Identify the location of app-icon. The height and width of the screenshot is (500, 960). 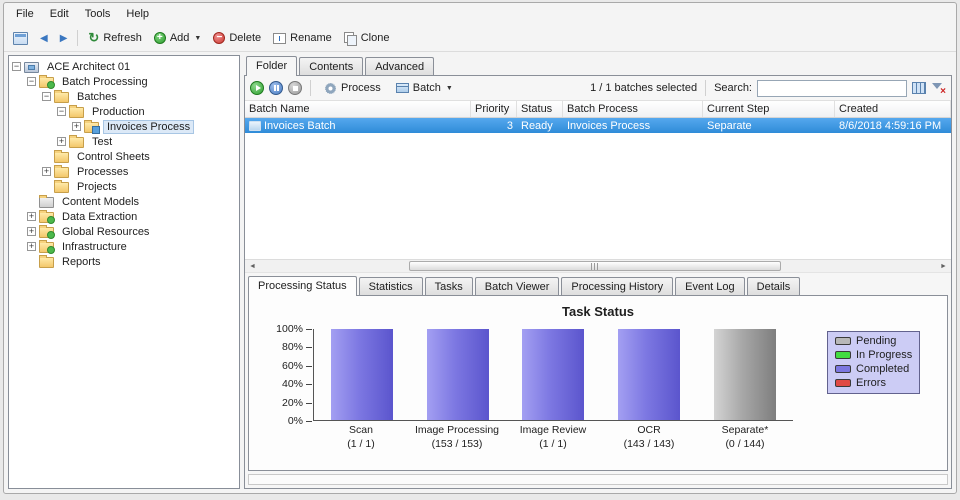
(20, 38).